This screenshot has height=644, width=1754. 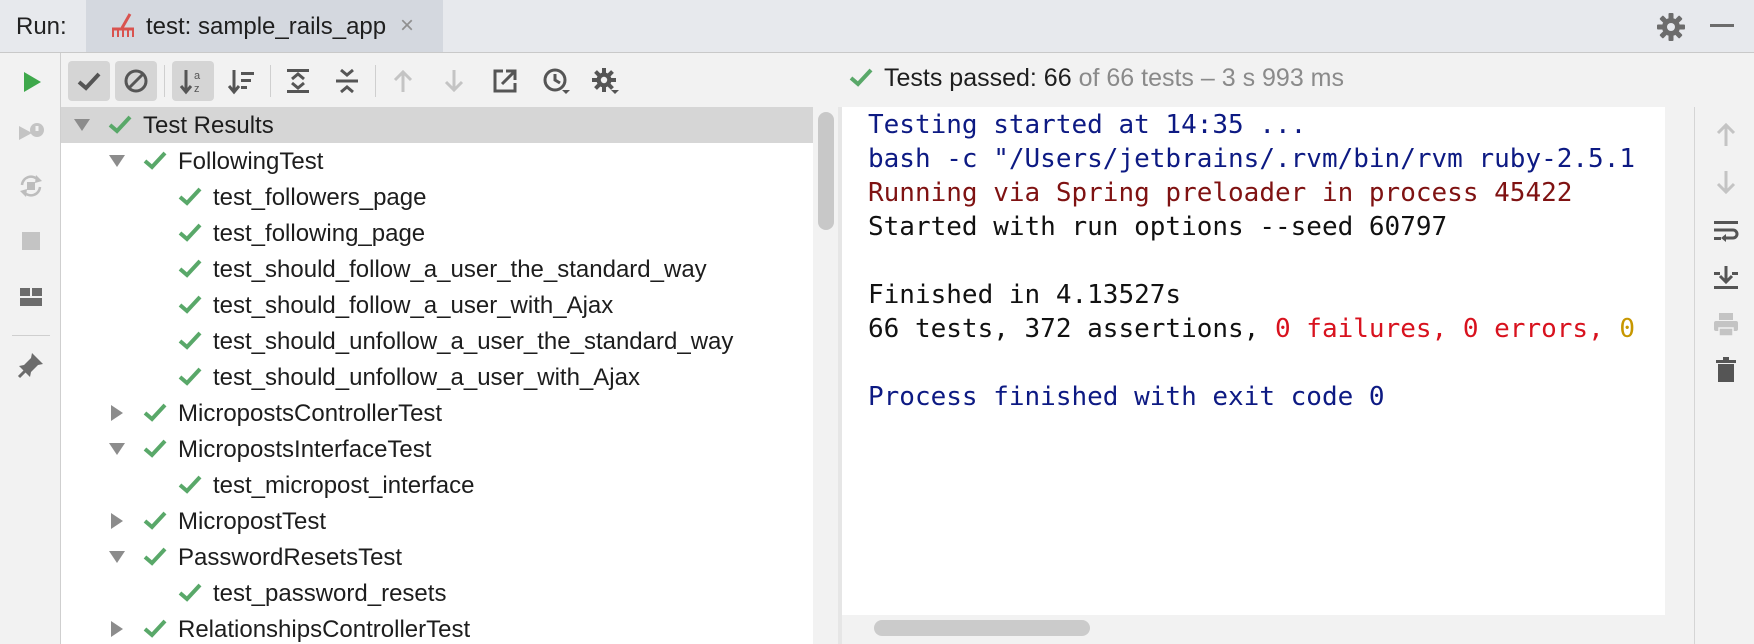 I want to click on minimize-icon, so click(x=1722, y=25).